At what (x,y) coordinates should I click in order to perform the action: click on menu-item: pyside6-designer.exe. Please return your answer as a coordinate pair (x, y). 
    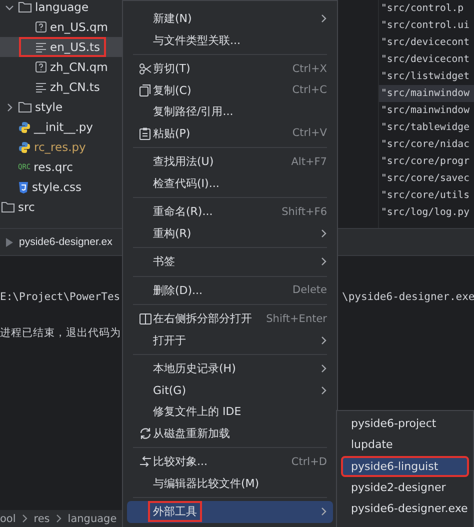
    Looking at the image, I should click on (405, 509).